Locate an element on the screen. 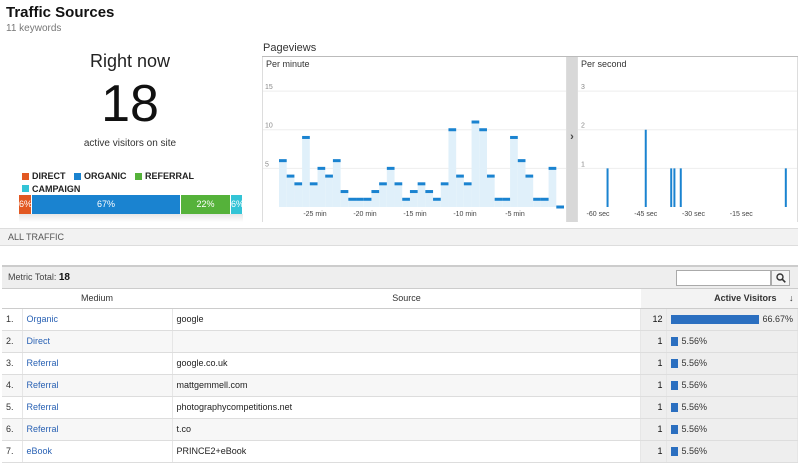 The height and width of the screenshot is (470, 800). right-now-heading: Right now is located at coordinates (130, 61).